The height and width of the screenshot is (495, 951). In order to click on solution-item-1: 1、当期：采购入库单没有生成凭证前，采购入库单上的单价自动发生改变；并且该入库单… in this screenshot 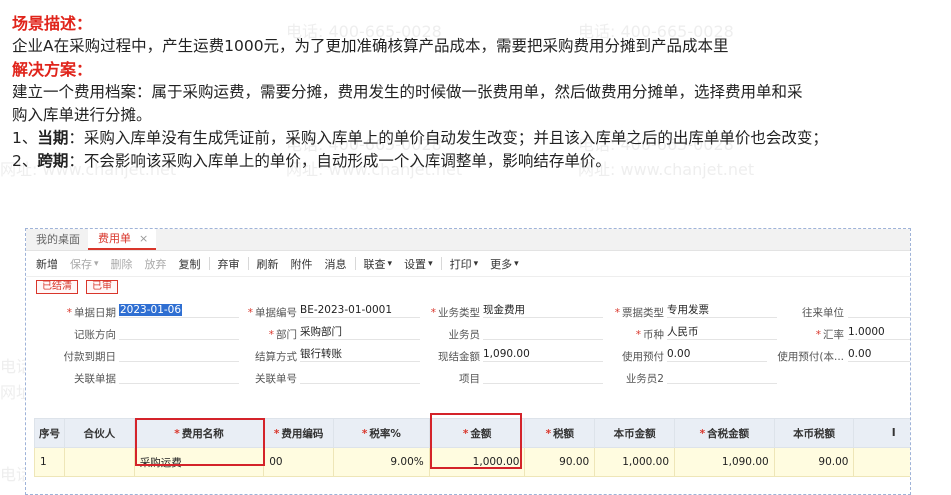, I will do `click(479, 138)`.